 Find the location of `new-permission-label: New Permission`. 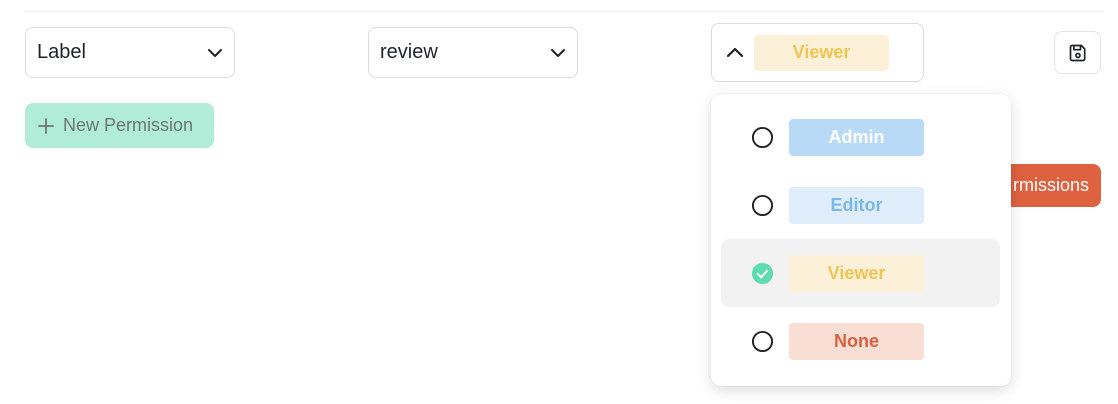

new-permission-label: New Permission is located at coordinates (128, 125).